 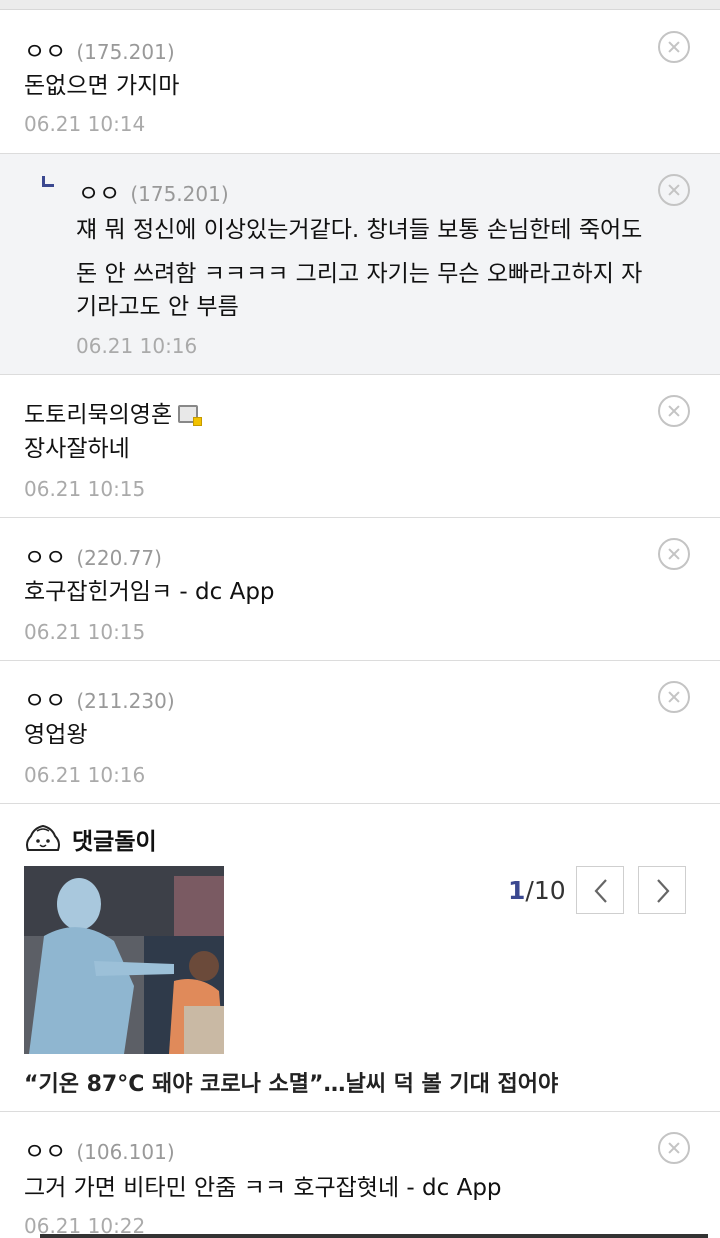 What do you see at coordinates (149, 592) in the screenshot?
I see `comment-text: 호구잡힌거임ㅋ - dc App` at bounding box center [149, 592].